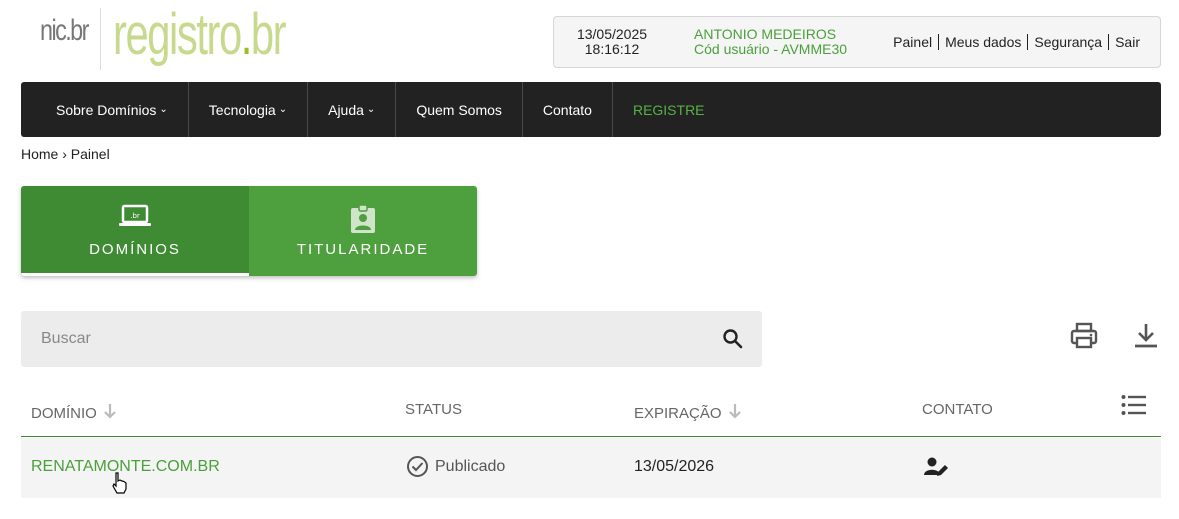 The height and width of the screenshot is (519, 1179). I want to click on session-time: 18:16:12, so click(612, 49).